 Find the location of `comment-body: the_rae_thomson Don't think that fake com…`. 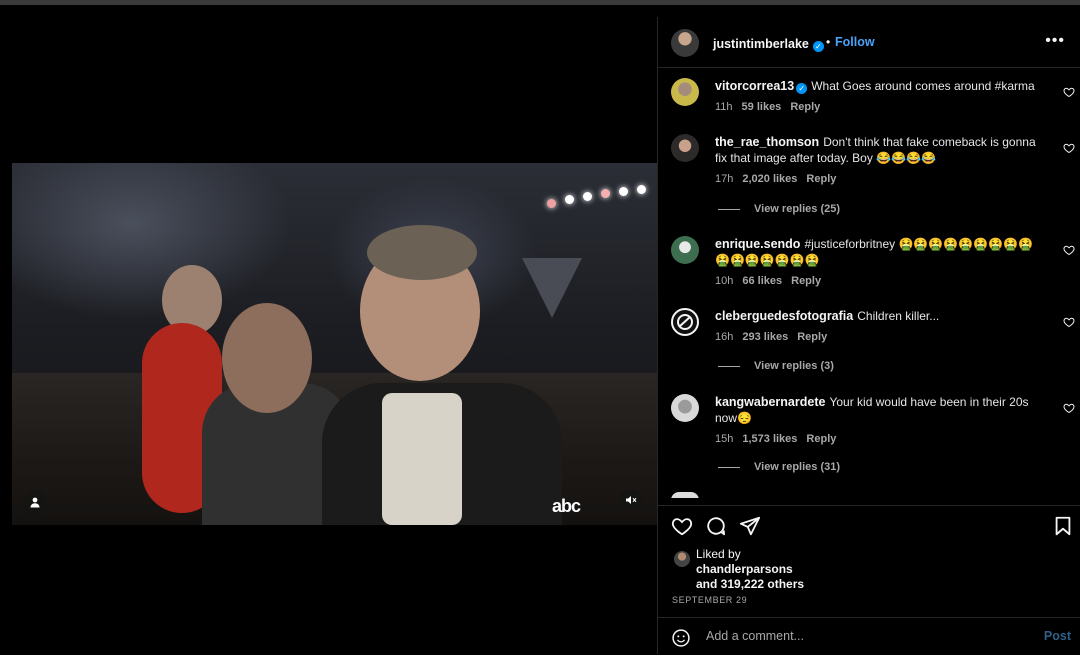

comment-body: the_rae_thomson Don't think that fake com… is located at coordinates (880, 160).